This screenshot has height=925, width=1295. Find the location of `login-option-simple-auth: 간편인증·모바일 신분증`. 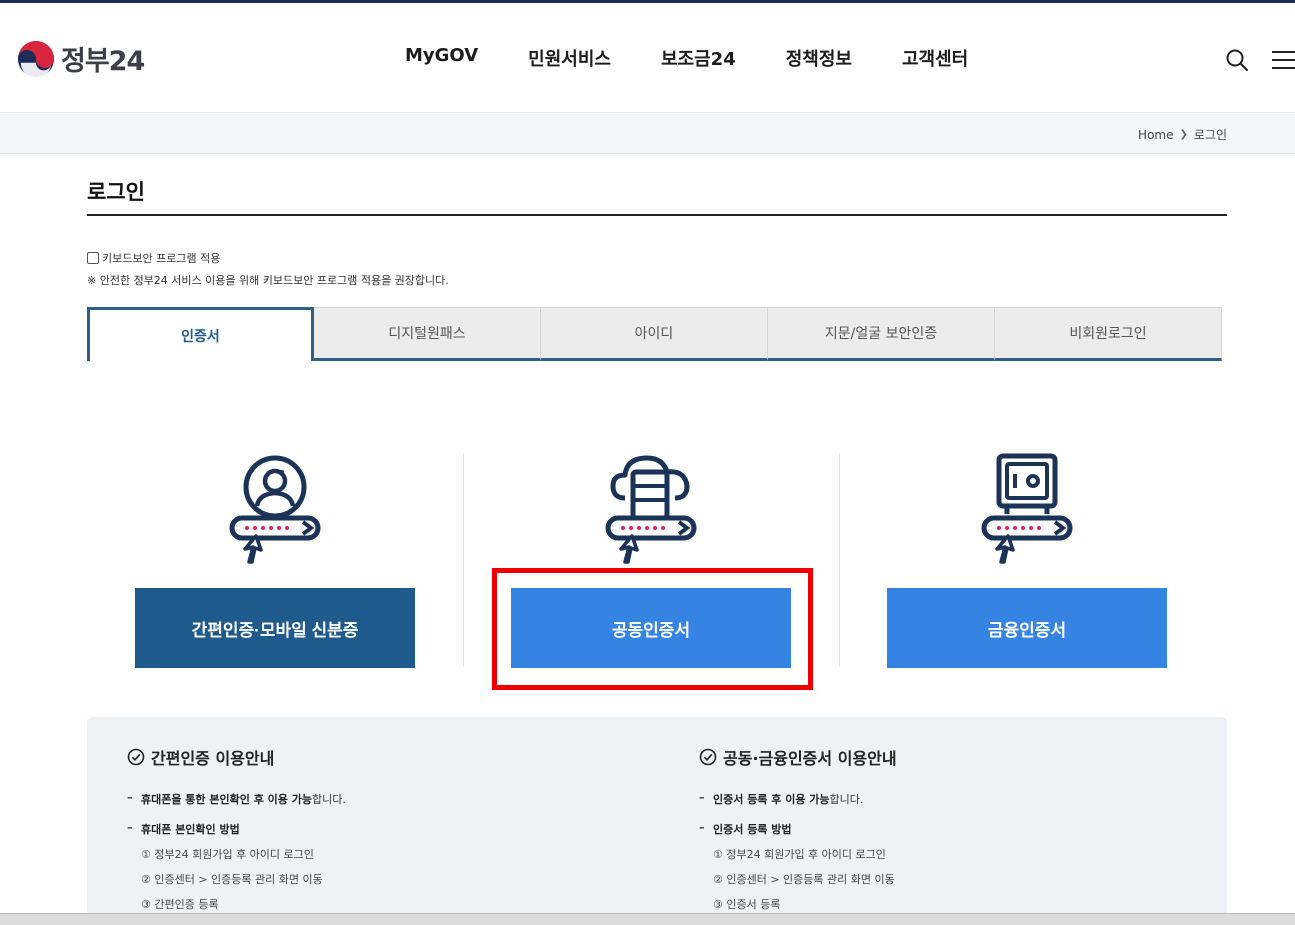

login-option-simple-auth: 간편인증·모바일 신분증 is located at coordinates (275, 559).